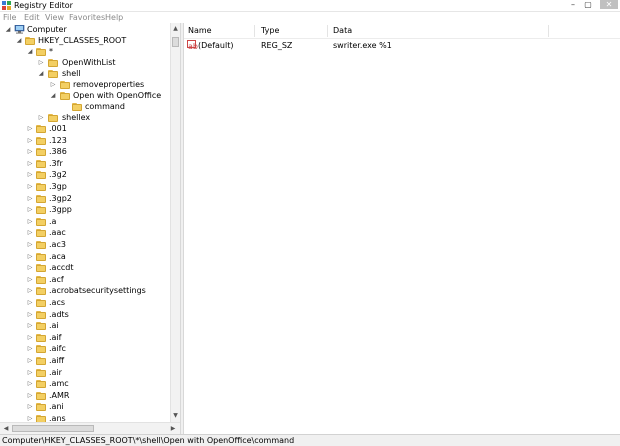 The image size is (620, 446). Describe the element at coordinates (173, 429) in the screenshot. I see `scroll-right-arrow-icon: ▶` at that location.